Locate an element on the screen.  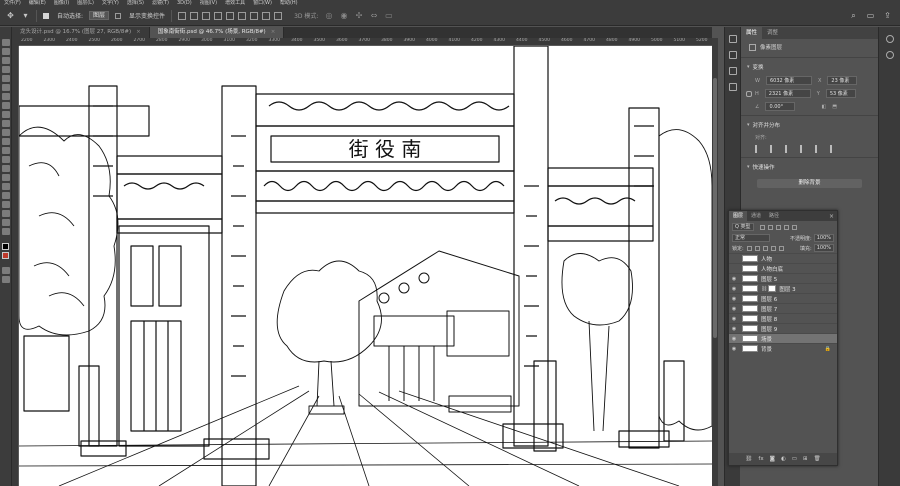
tab-channels: 通道 is located at coordinates (756, 216).